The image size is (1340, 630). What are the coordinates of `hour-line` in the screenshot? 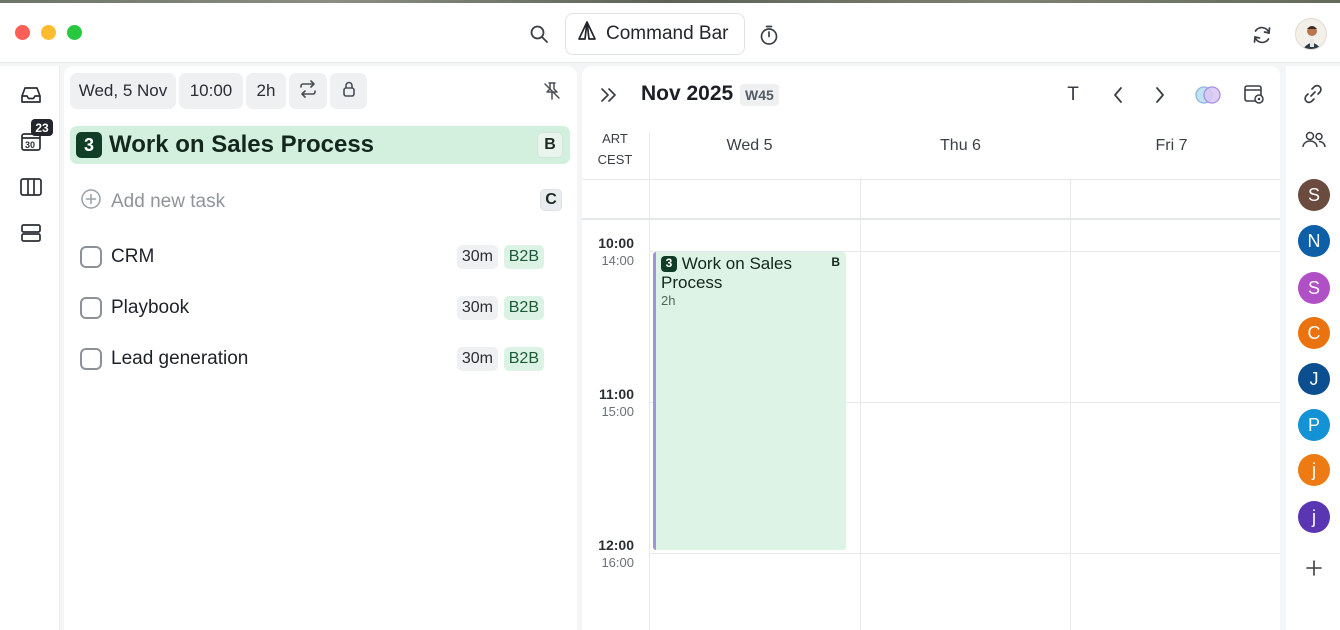 It's located at (964, 553).